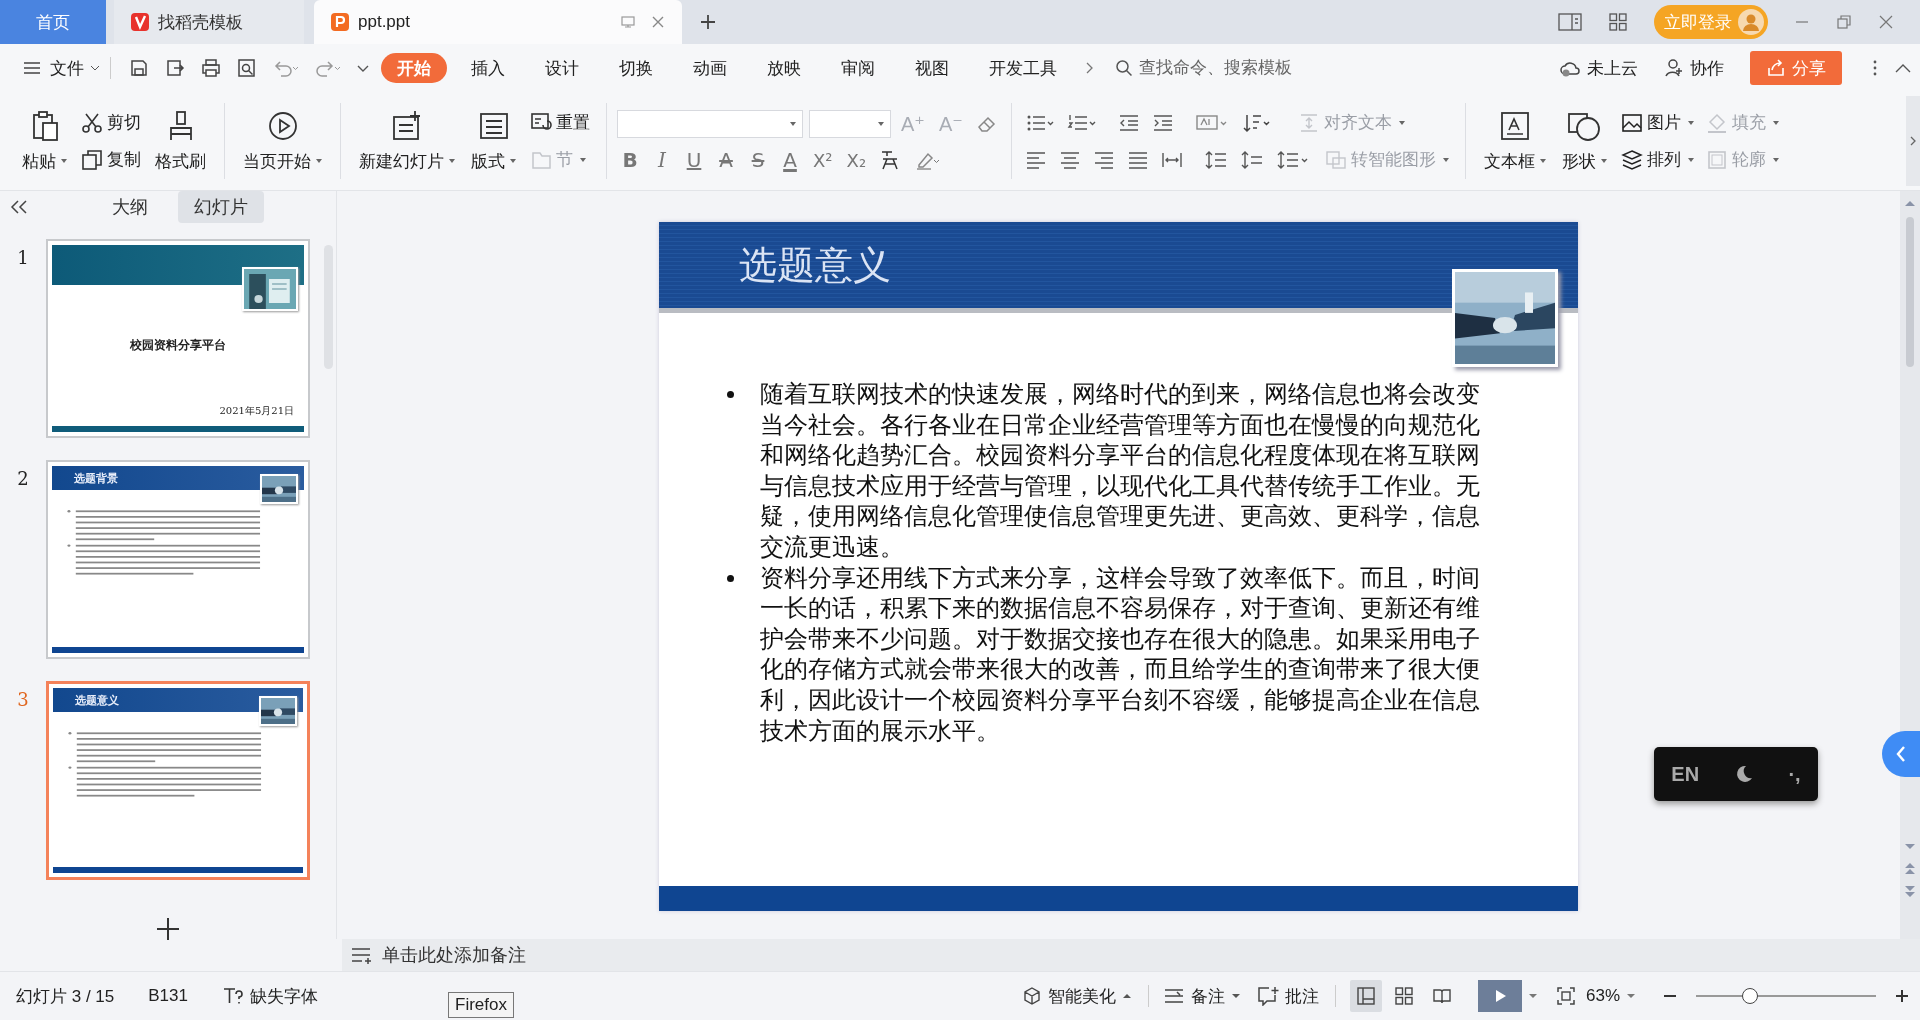 The height and width of the screenshot is (1020, 1920). I want to click on format-painter-button: 格式刷, so click(180, 141).